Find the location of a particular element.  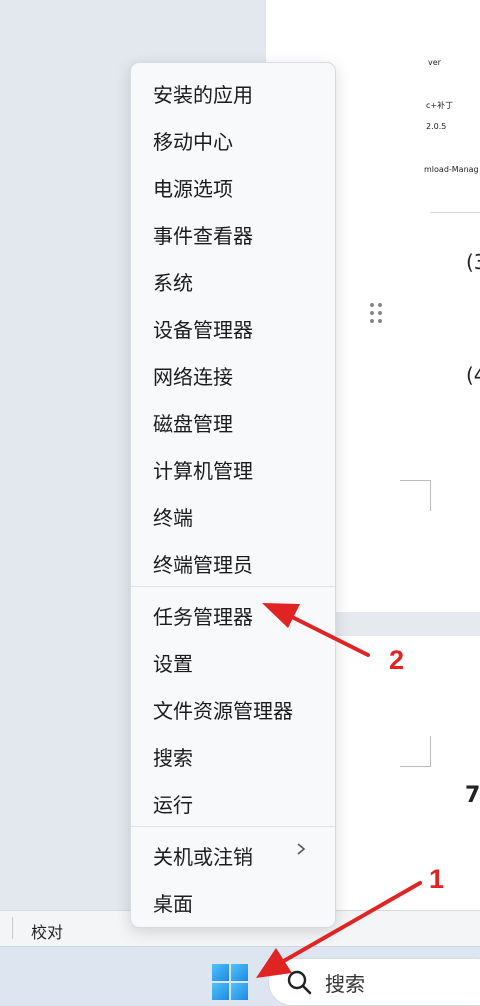

menu-item-device-manager: 设备管理器 is located at coordinates (203, 328).